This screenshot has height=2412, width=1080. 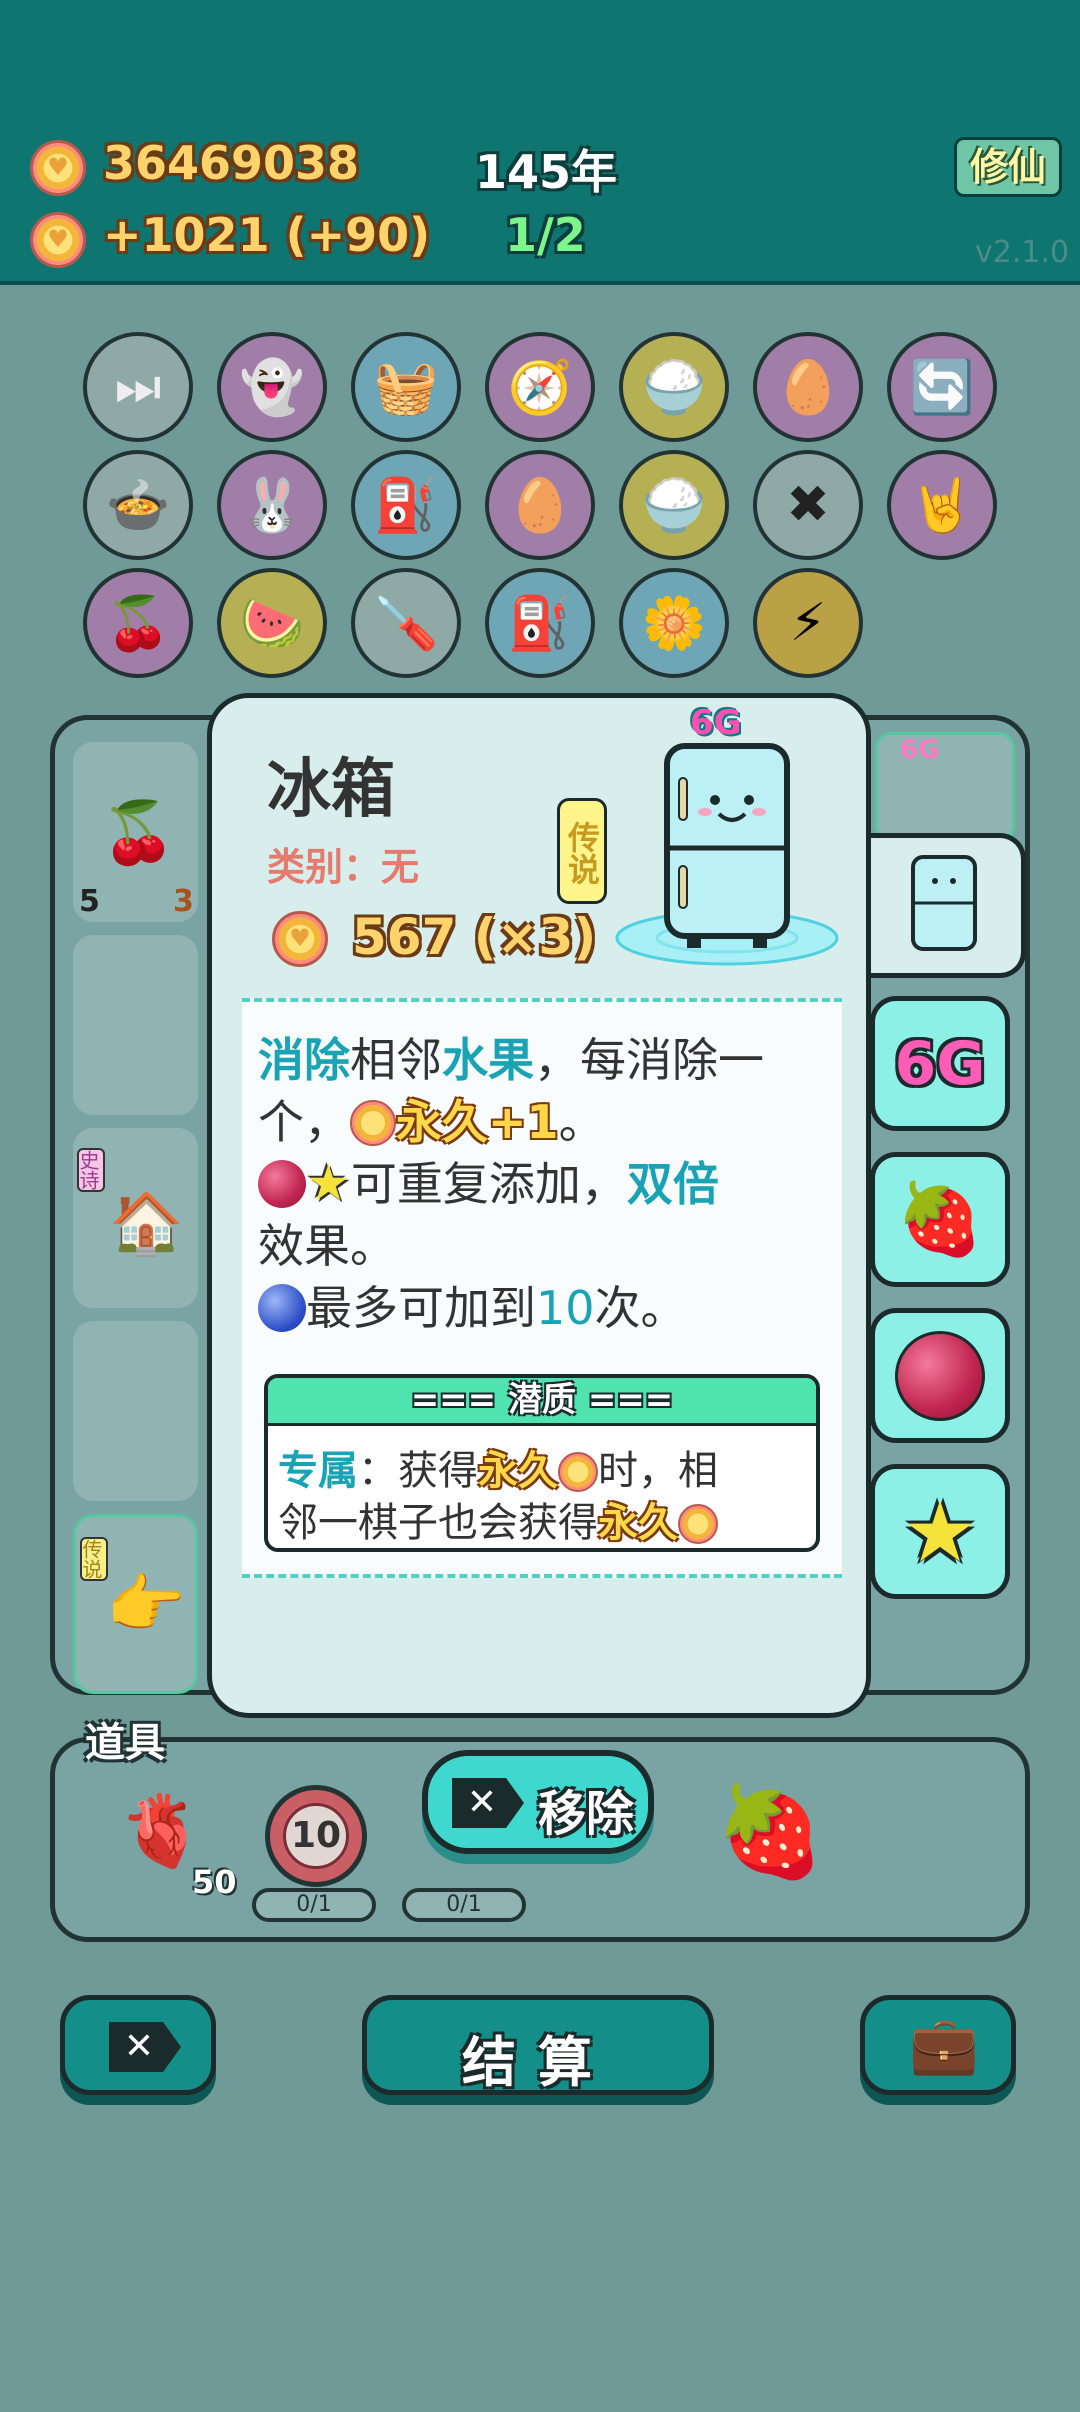 What do you see at coordinates (540, 387) in the screenshot?
I see `compass-icon: 🧭` at bounding box center [540, 387].